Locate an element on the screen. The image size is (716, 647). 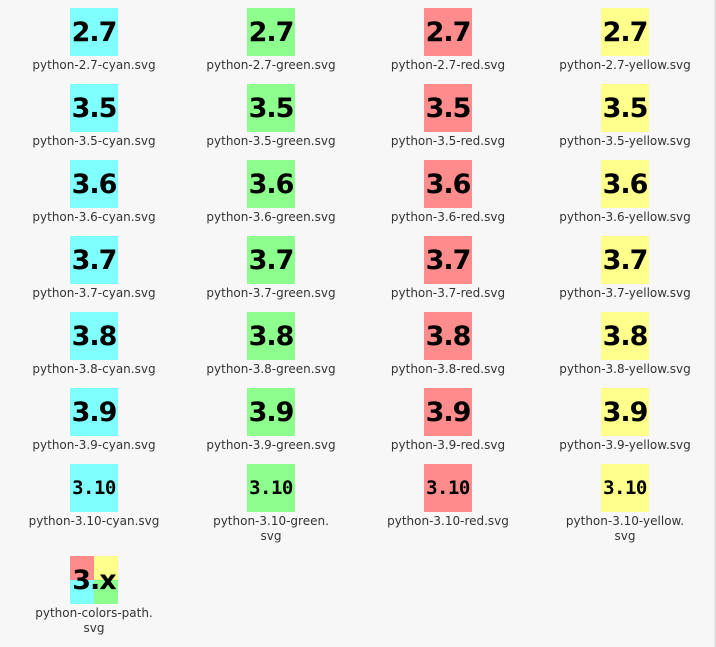
file-name-label: python-3.7-red.svg is located at coordinates (448, 293).